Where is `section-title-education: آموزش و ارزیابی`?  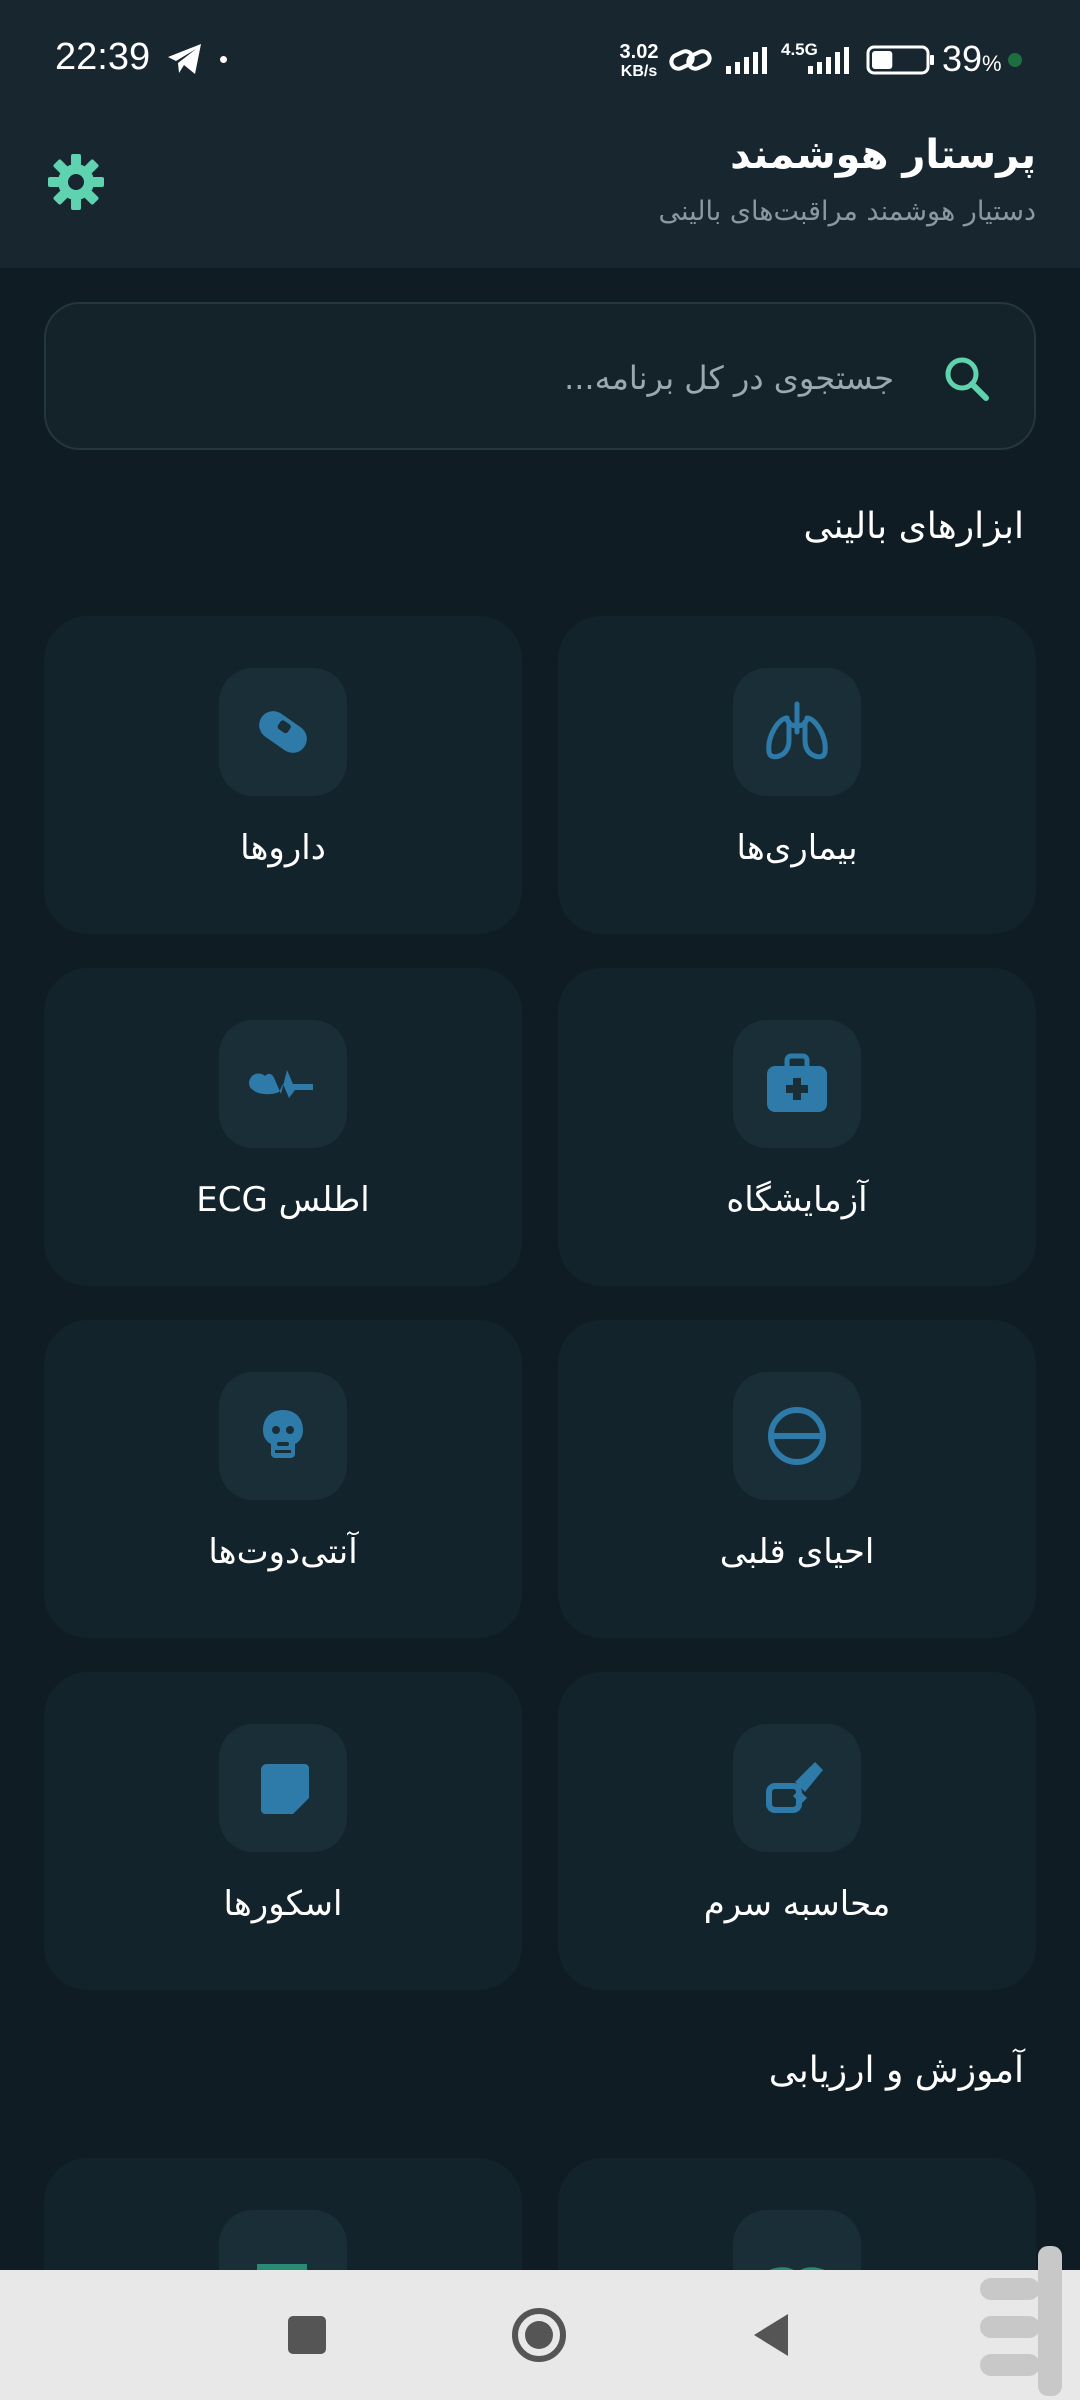
section-title-education: آموزش و ارزیابی is located at coordinates (896, 2070).